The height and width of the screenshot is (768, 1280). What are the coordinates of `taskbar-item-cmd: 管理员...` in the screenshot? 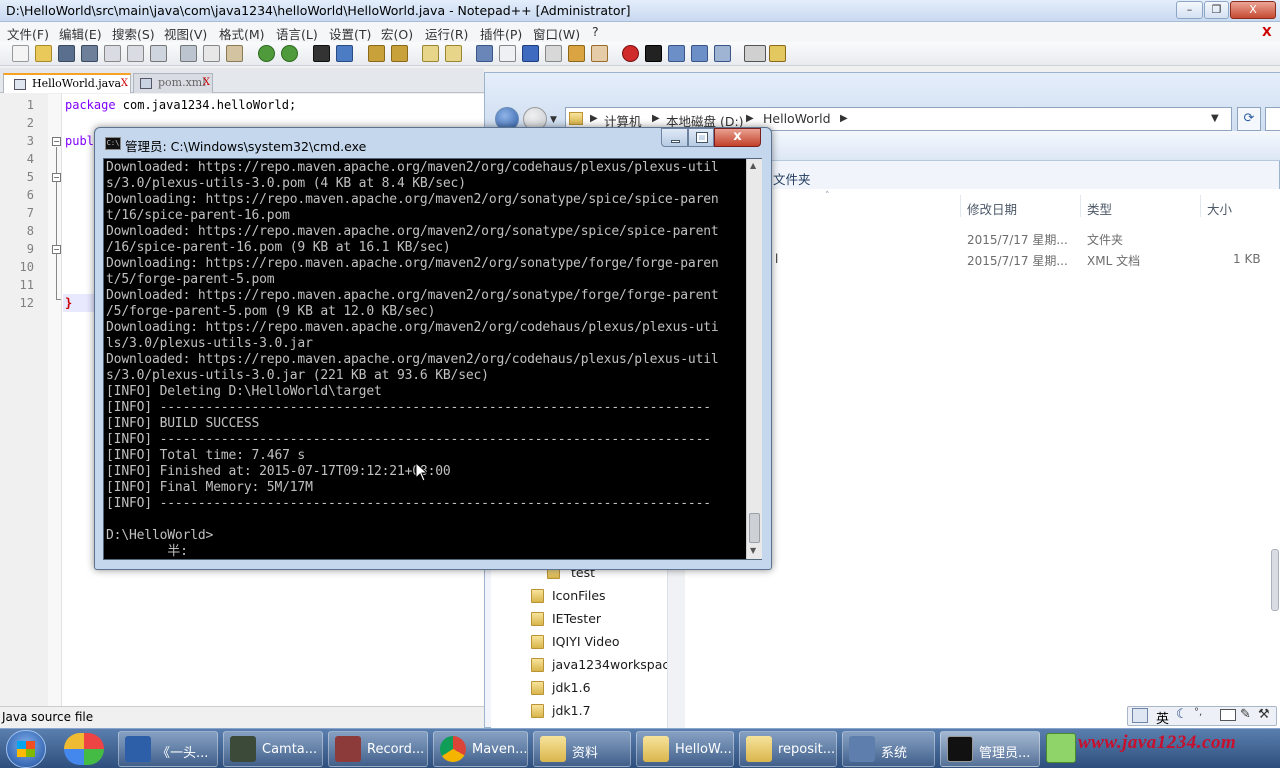 It's located at (990, 749).